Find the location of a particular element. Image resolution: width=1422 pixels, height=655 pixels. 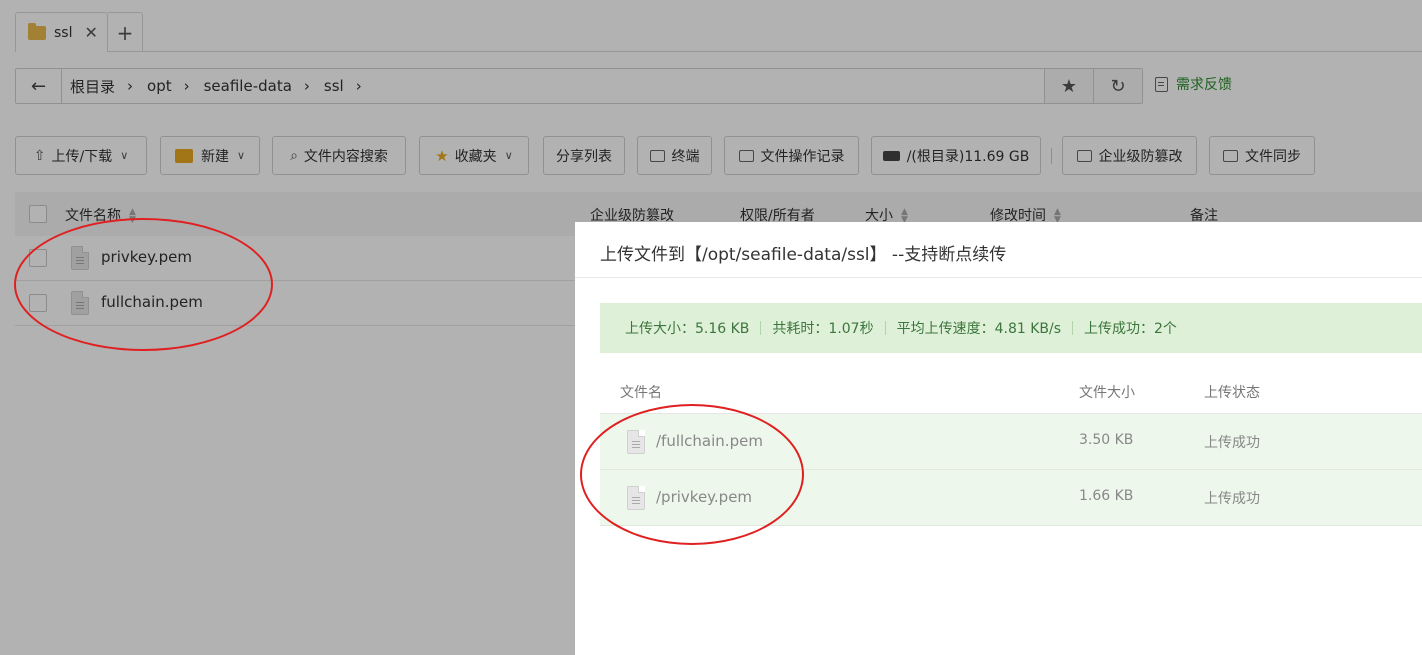

upload-file-size: 1.66 KB is located at coordinates (1106, 496).